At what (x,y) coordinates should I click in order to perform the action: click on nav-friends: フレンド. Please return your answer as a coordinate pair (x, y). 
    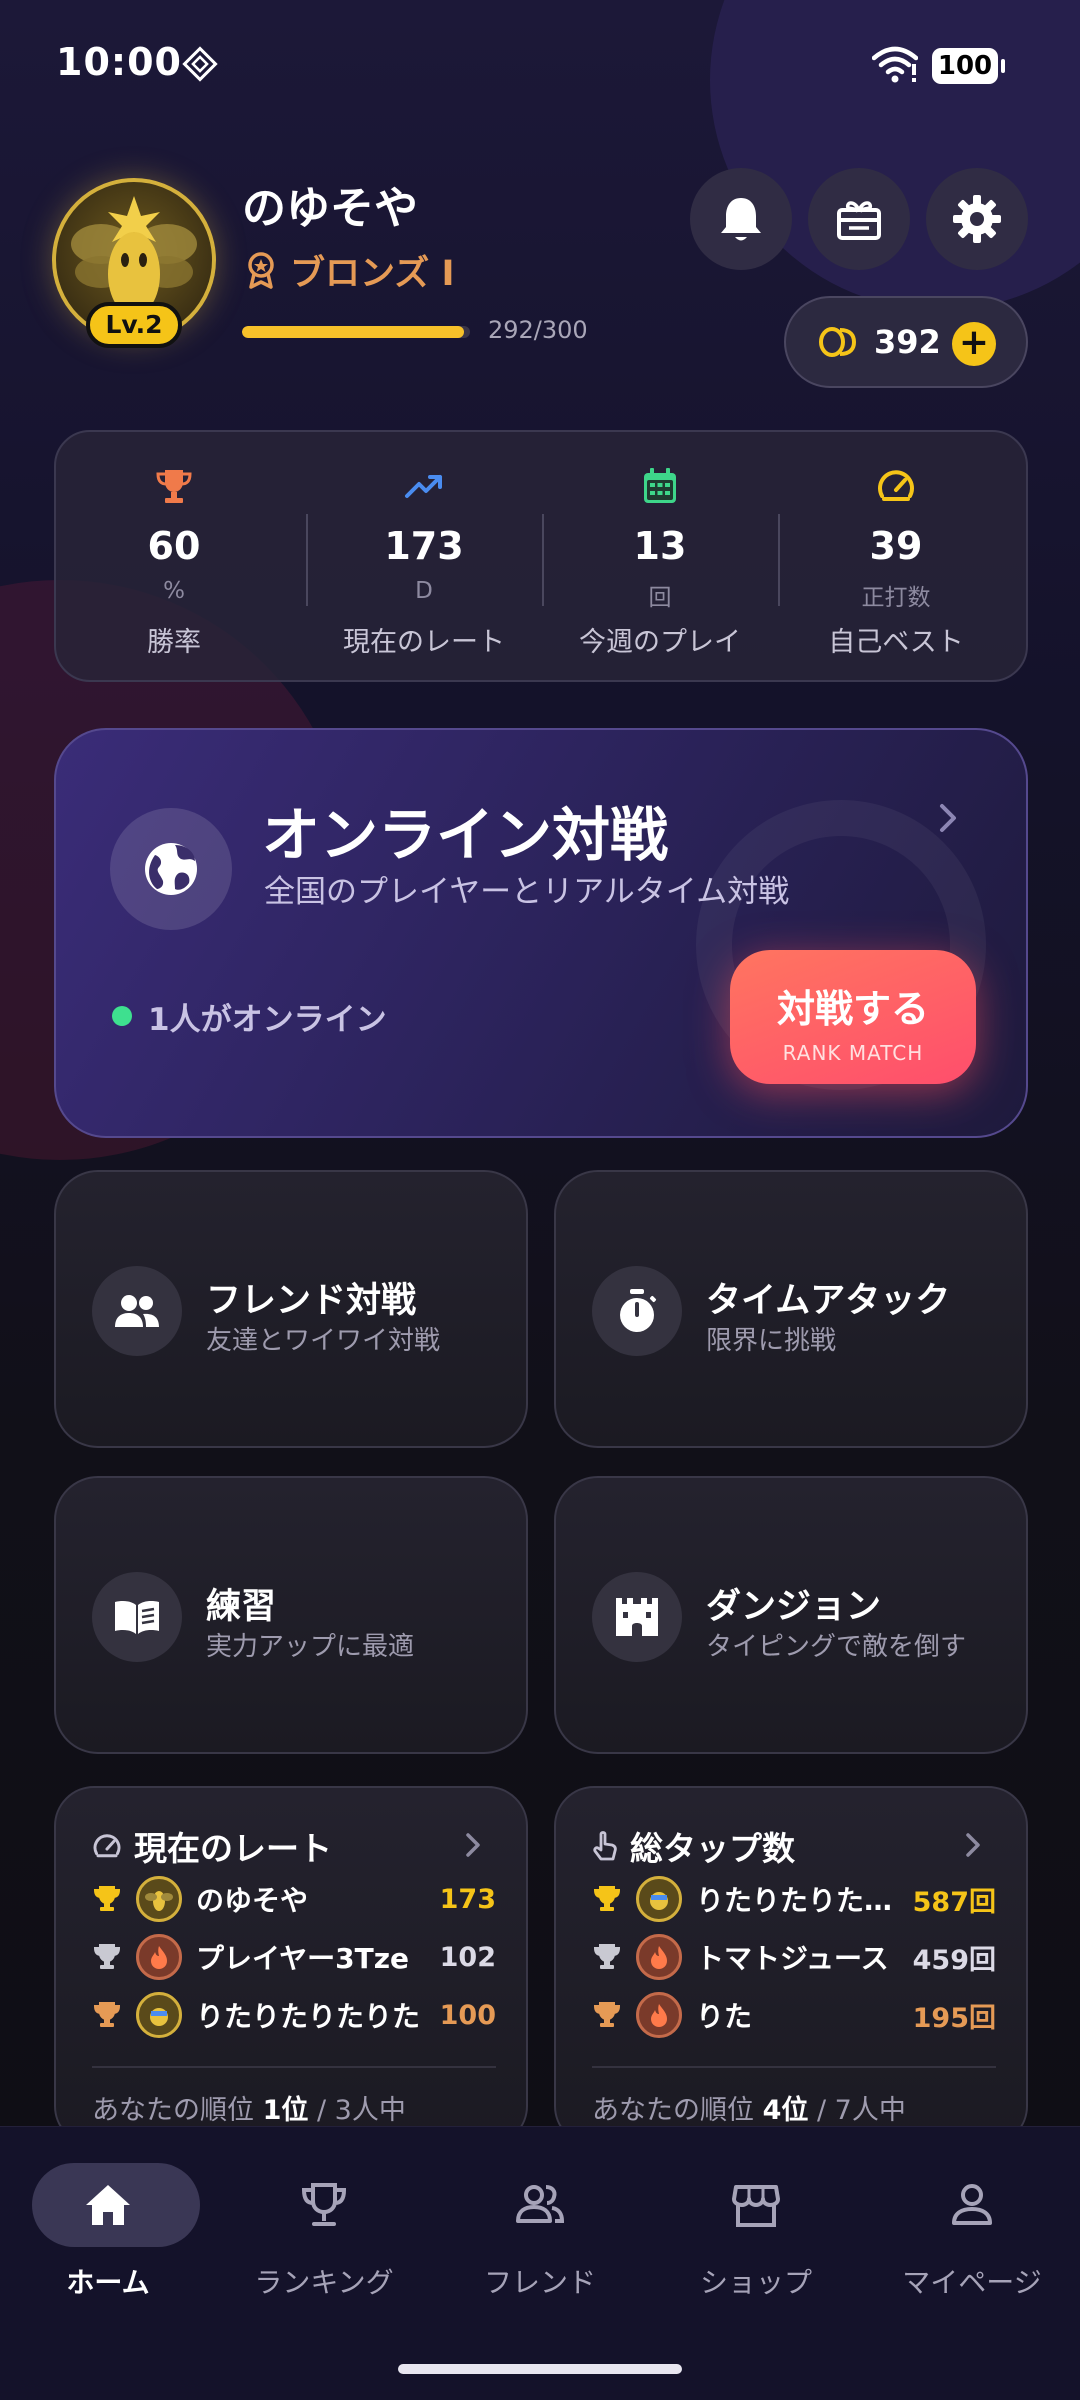
    Looking at the image, I should click on (540, 2233).